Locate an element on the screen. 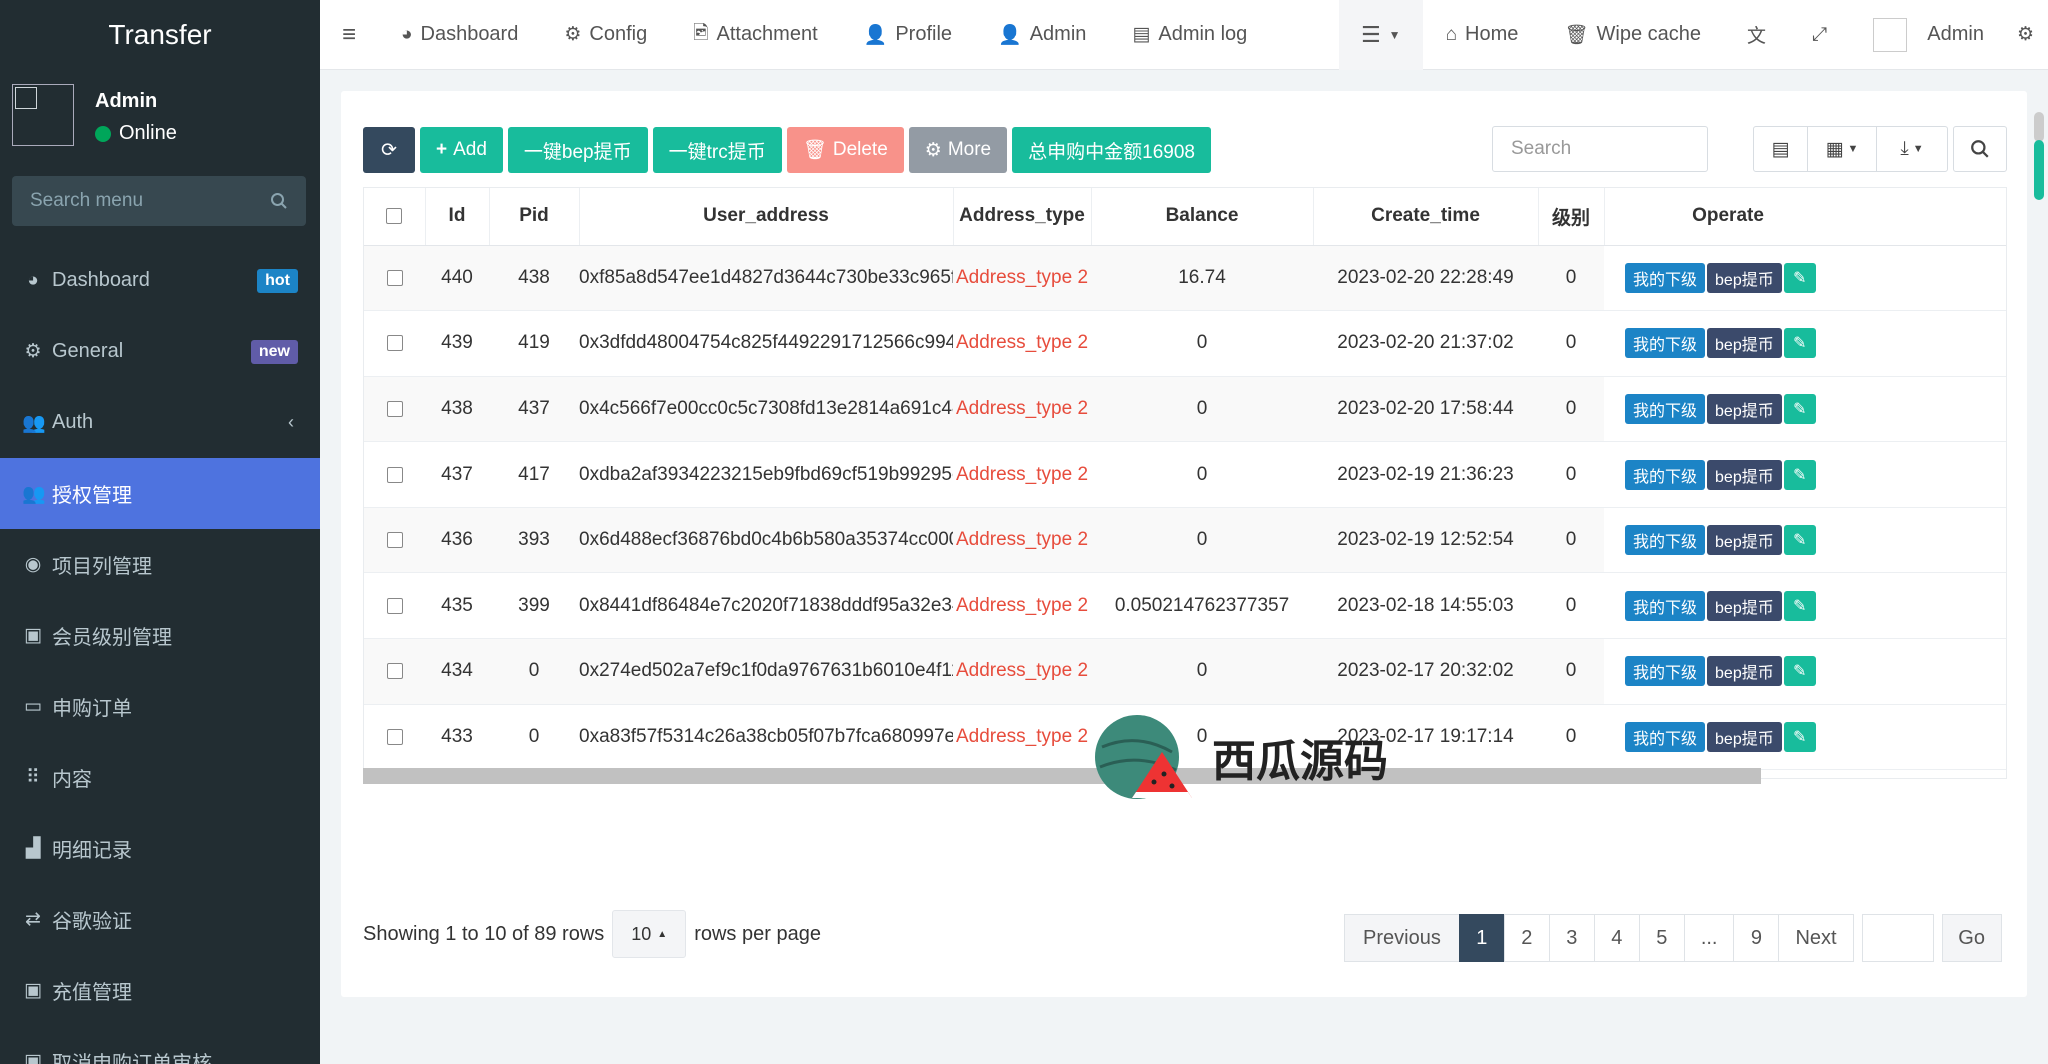  page-scrollbar-track is located at coordinates (2039, 127).